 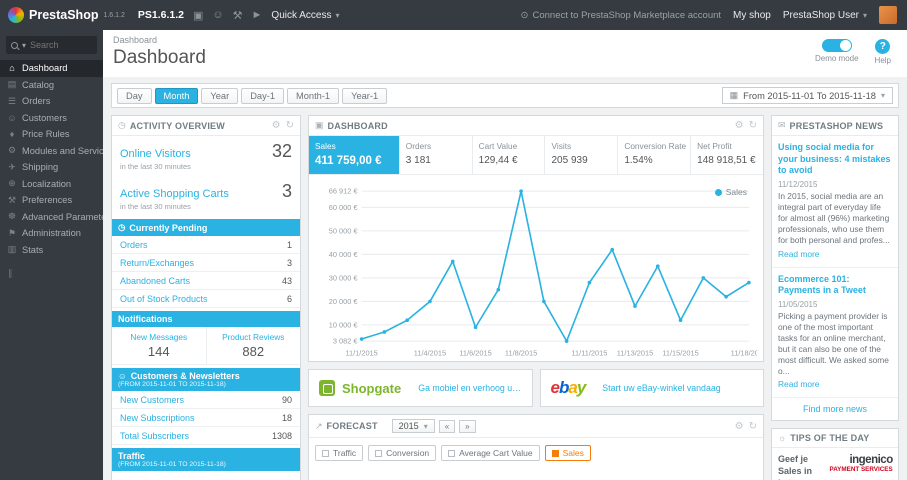 I want to click on sidebar-item-dashboard: ⌂ Dashboard, so click(x=51, y=68).